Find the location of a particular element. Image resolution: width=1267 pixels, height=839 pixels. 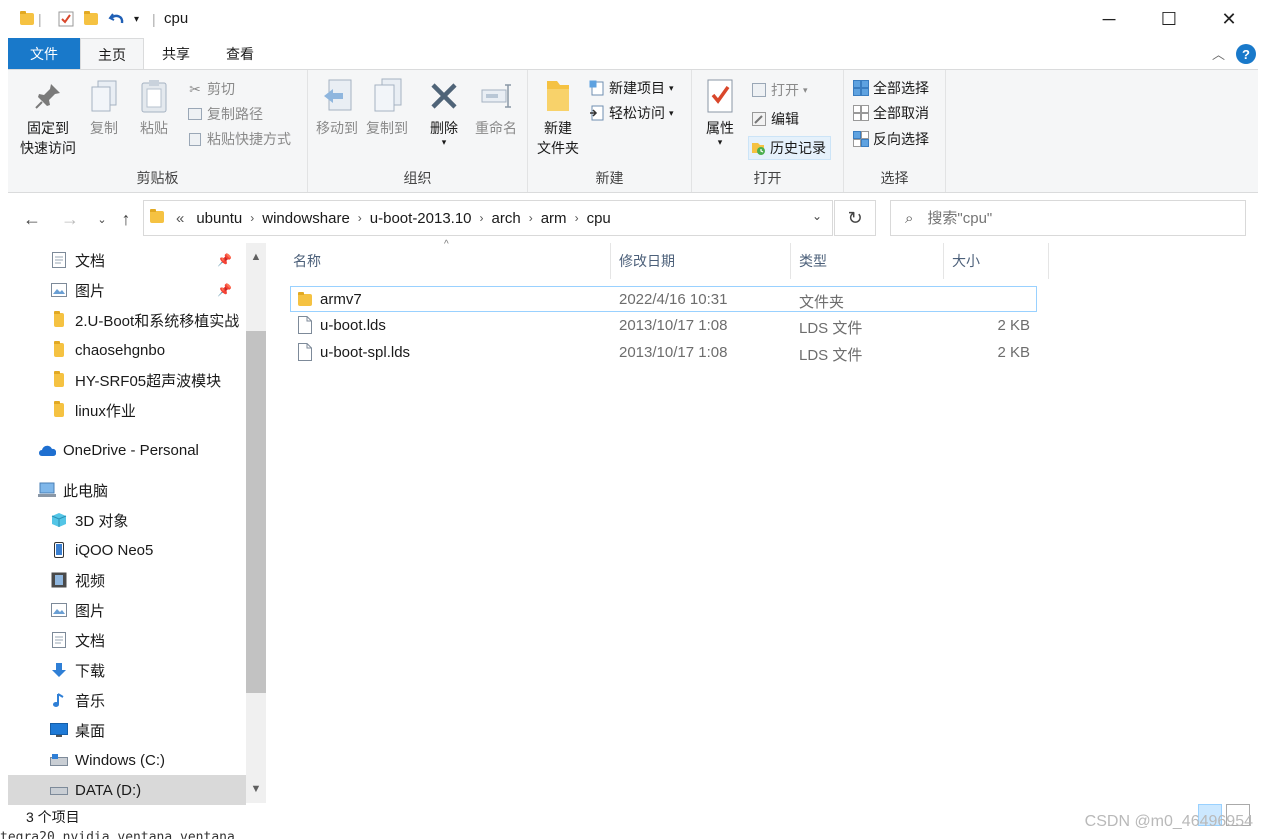

paste-button: 粘贴 is located at coordinates (154, 107).